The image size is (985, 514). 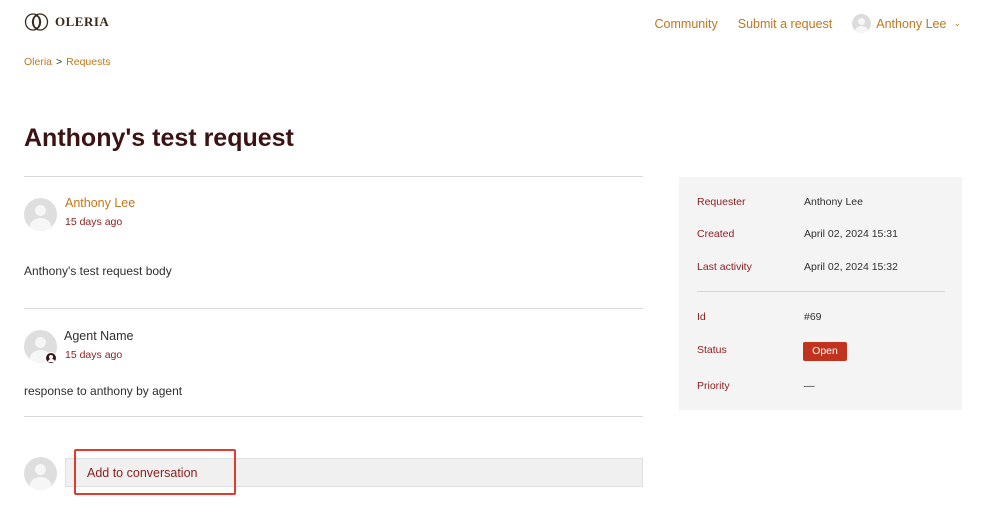 What do you see at coordinates (36, 22) in the screenshot?
I see `logo-mark-icon` at bounding box center [36, 22].